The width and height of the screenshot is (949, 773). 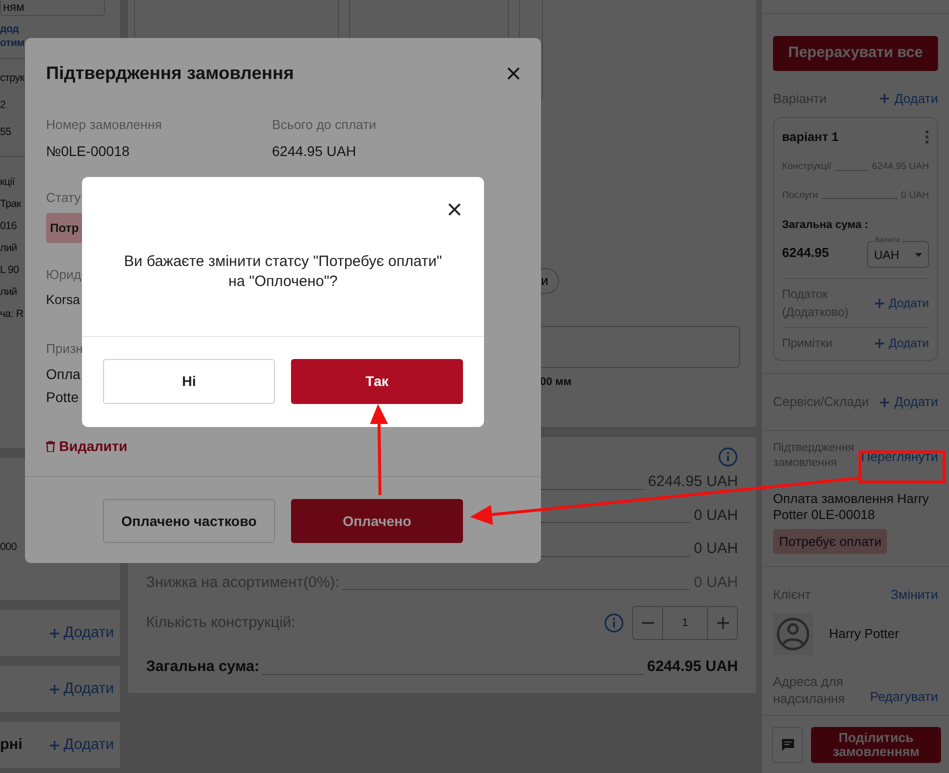 I want to click on trash-icon, so click(x=50, y=446).